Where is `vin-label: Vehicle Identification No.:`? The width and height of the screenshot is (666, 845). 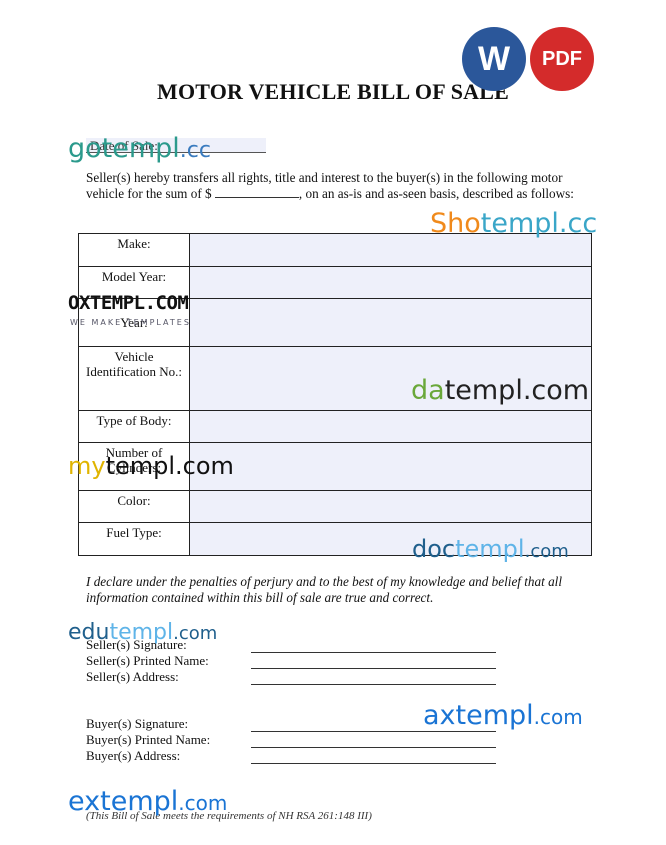
vin-label: Vehicle Identification No.: is located at coordinates (134, 378).